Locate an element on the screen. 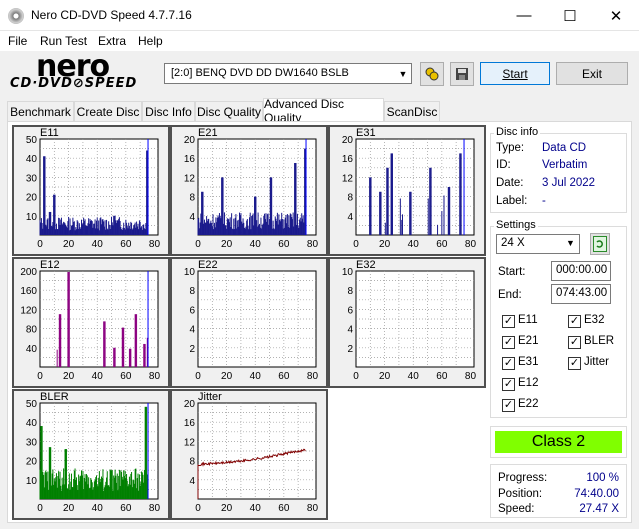 This screenshot has width=639, height=529. start-time-field: 000:00.00 is located at coordinates (581, 271).